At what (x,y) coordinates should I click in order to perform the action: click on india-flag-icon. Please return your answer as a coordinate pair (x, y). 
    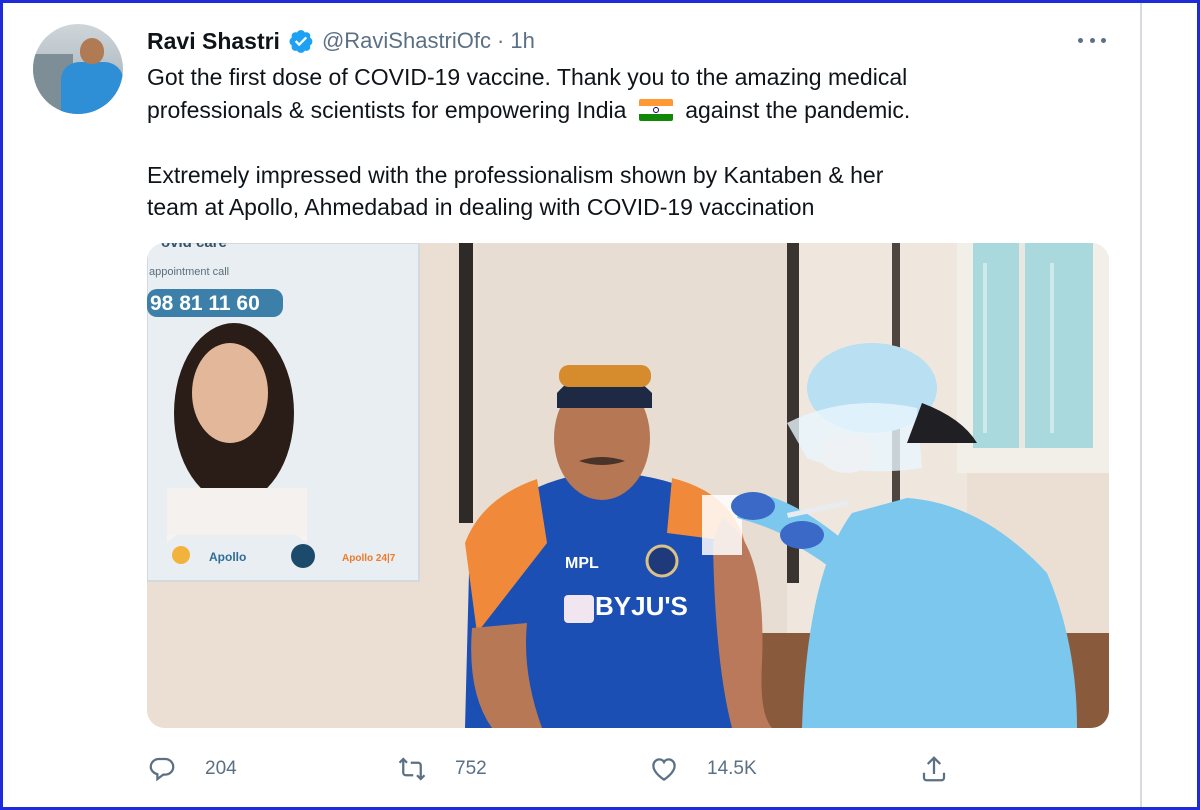
    Looking at the image, I should click on (655, 110).